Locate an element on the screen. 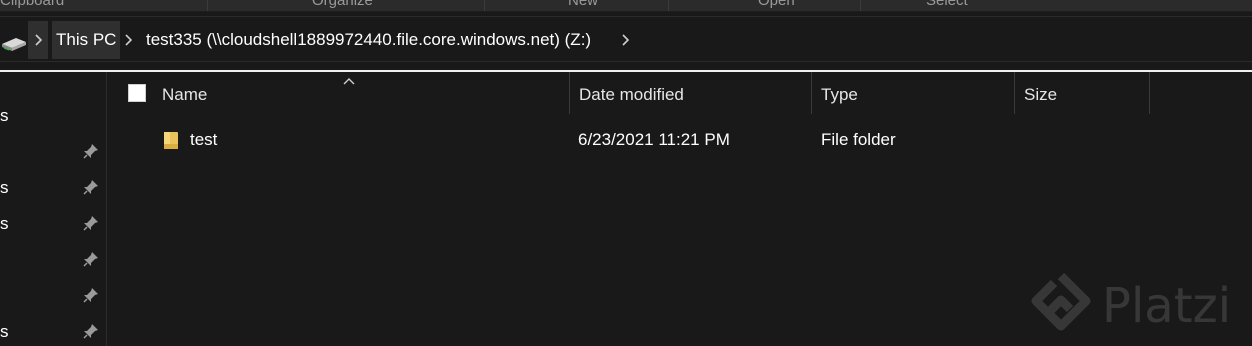 The width and height of the screenshot is (1252, 346). ribbon-group-clipboard: Clipboard is located at coordinates (32, 4).